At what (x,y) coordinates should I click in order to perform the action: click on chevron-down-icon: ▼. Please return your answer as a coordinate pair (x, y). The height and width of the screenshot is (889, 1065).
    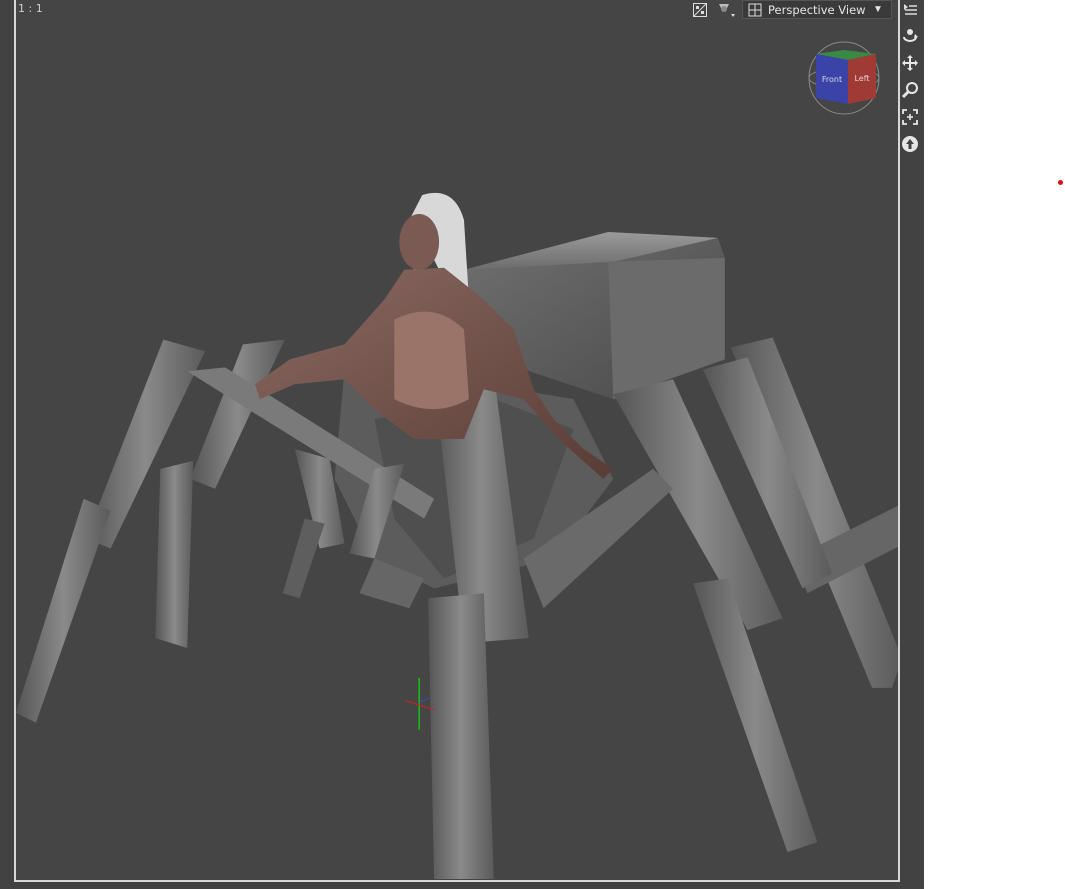
    Looking at the image, I should click on (878, 9).